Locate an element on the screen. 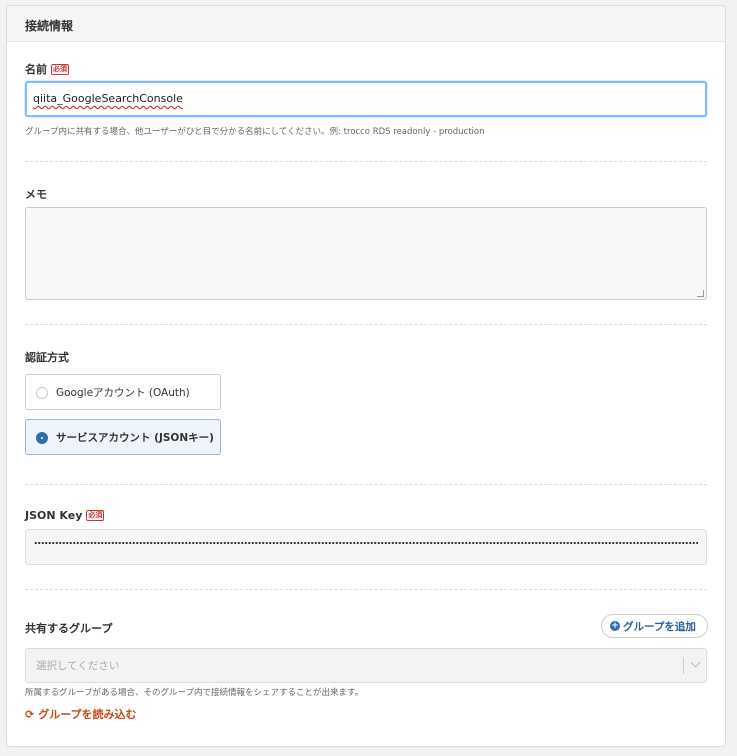  reload-groups-link: ⟳ グループを読み込む is located at coordinates (81, 714).